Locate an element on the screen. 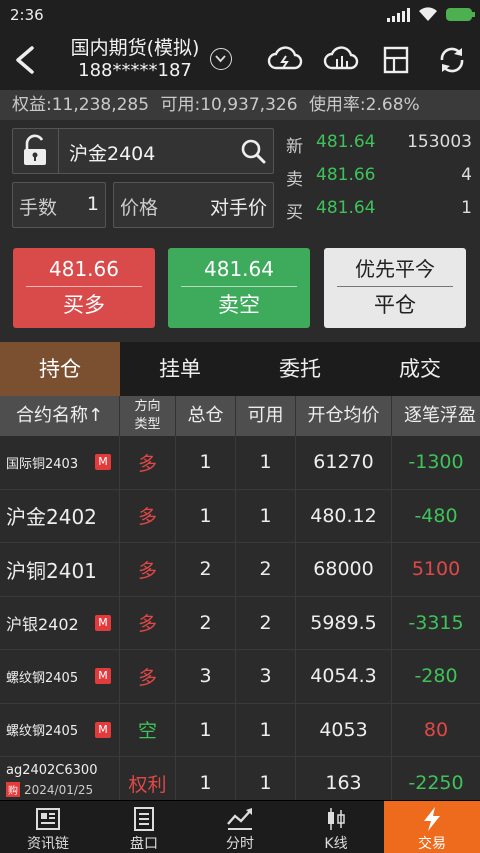  equity-value: 权益:11,238,285 is located at coordinates (81, 105).